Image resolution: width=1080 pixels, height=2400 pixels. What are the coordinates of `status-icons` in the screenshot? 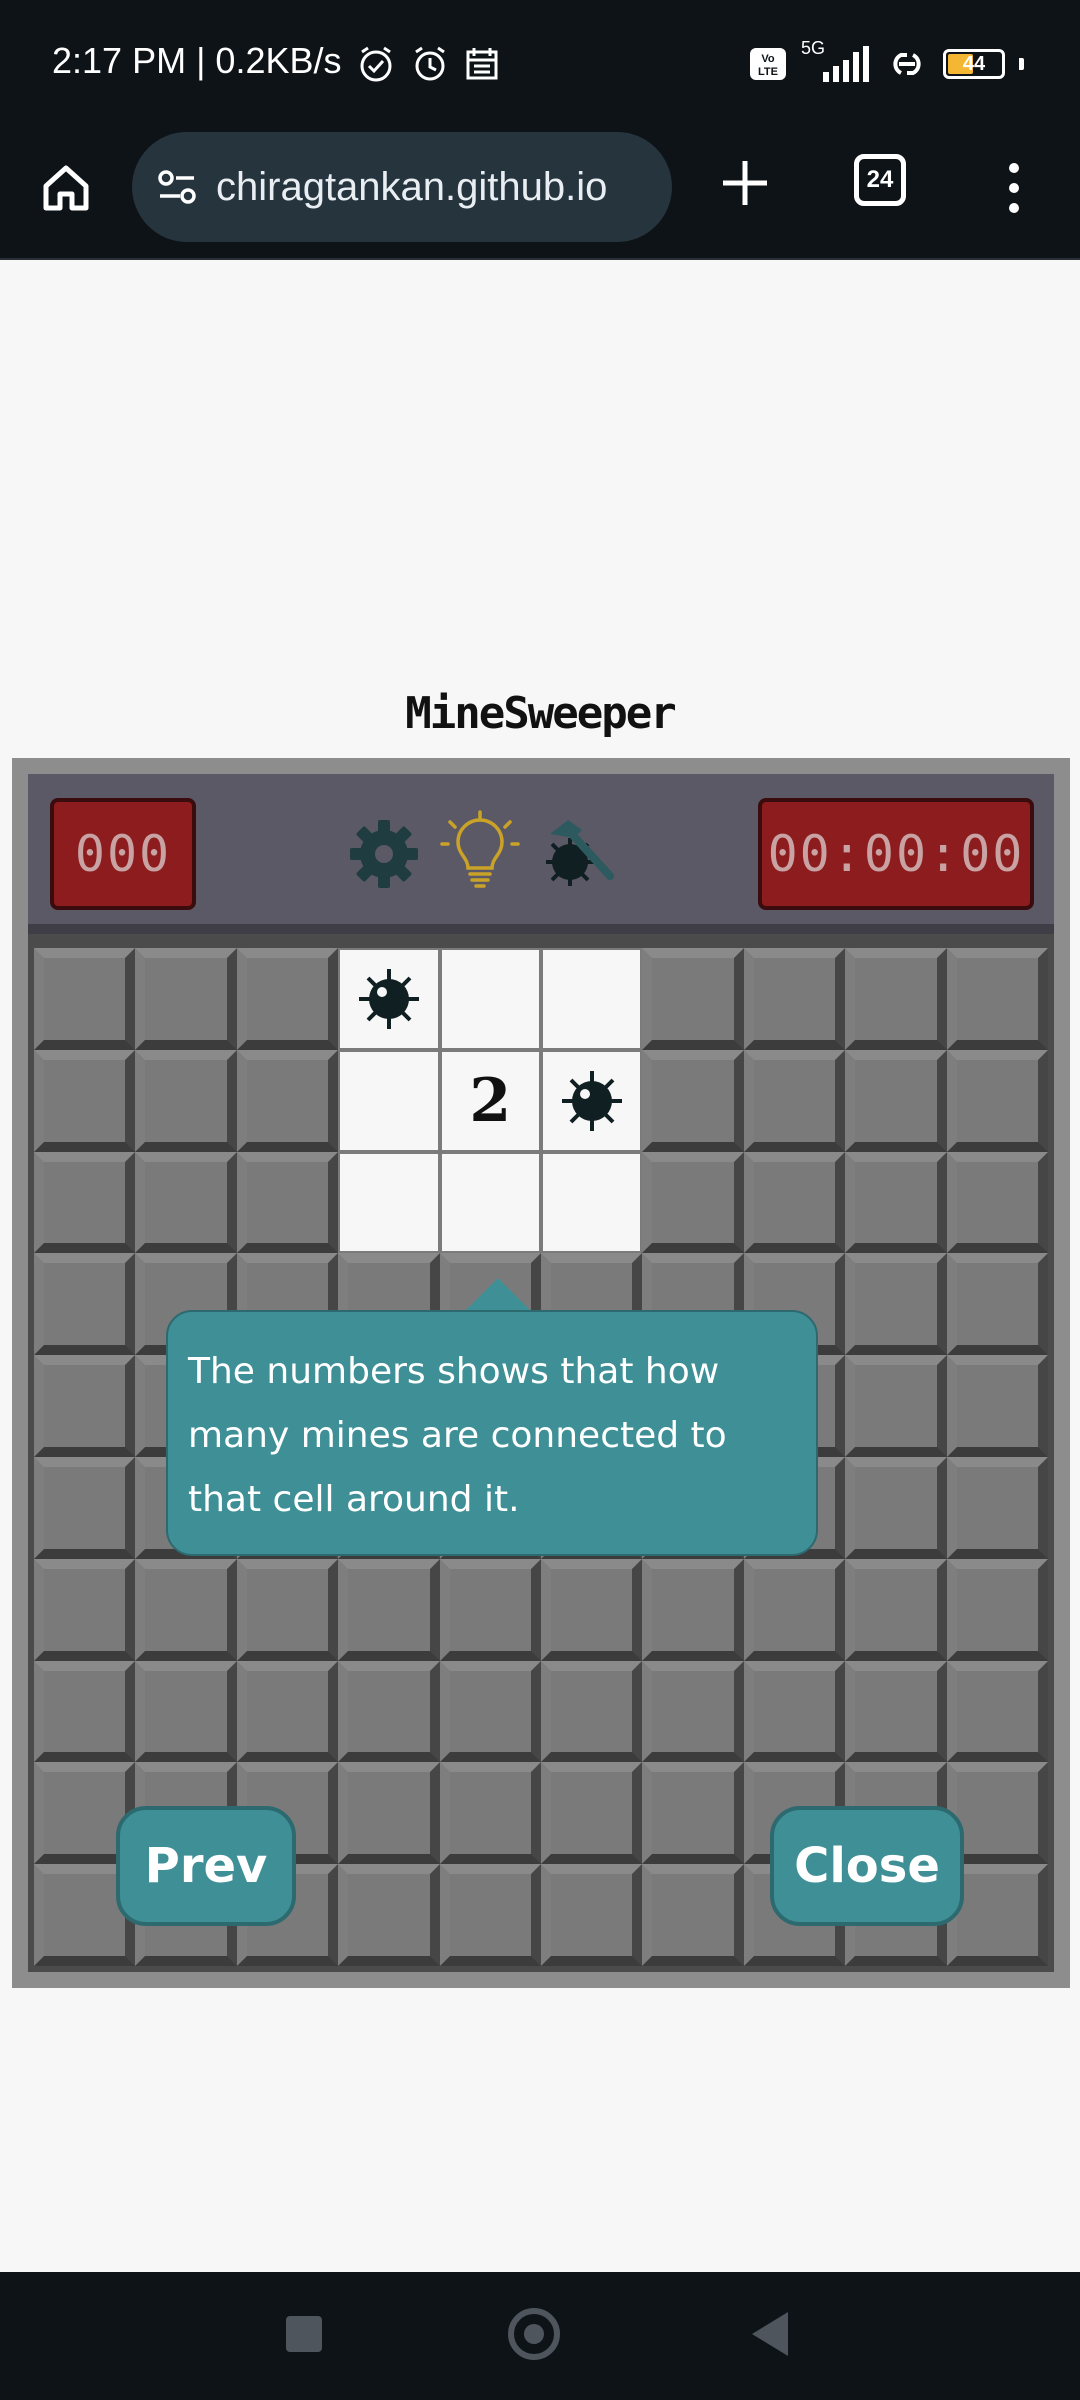 It's located at (428, 64).